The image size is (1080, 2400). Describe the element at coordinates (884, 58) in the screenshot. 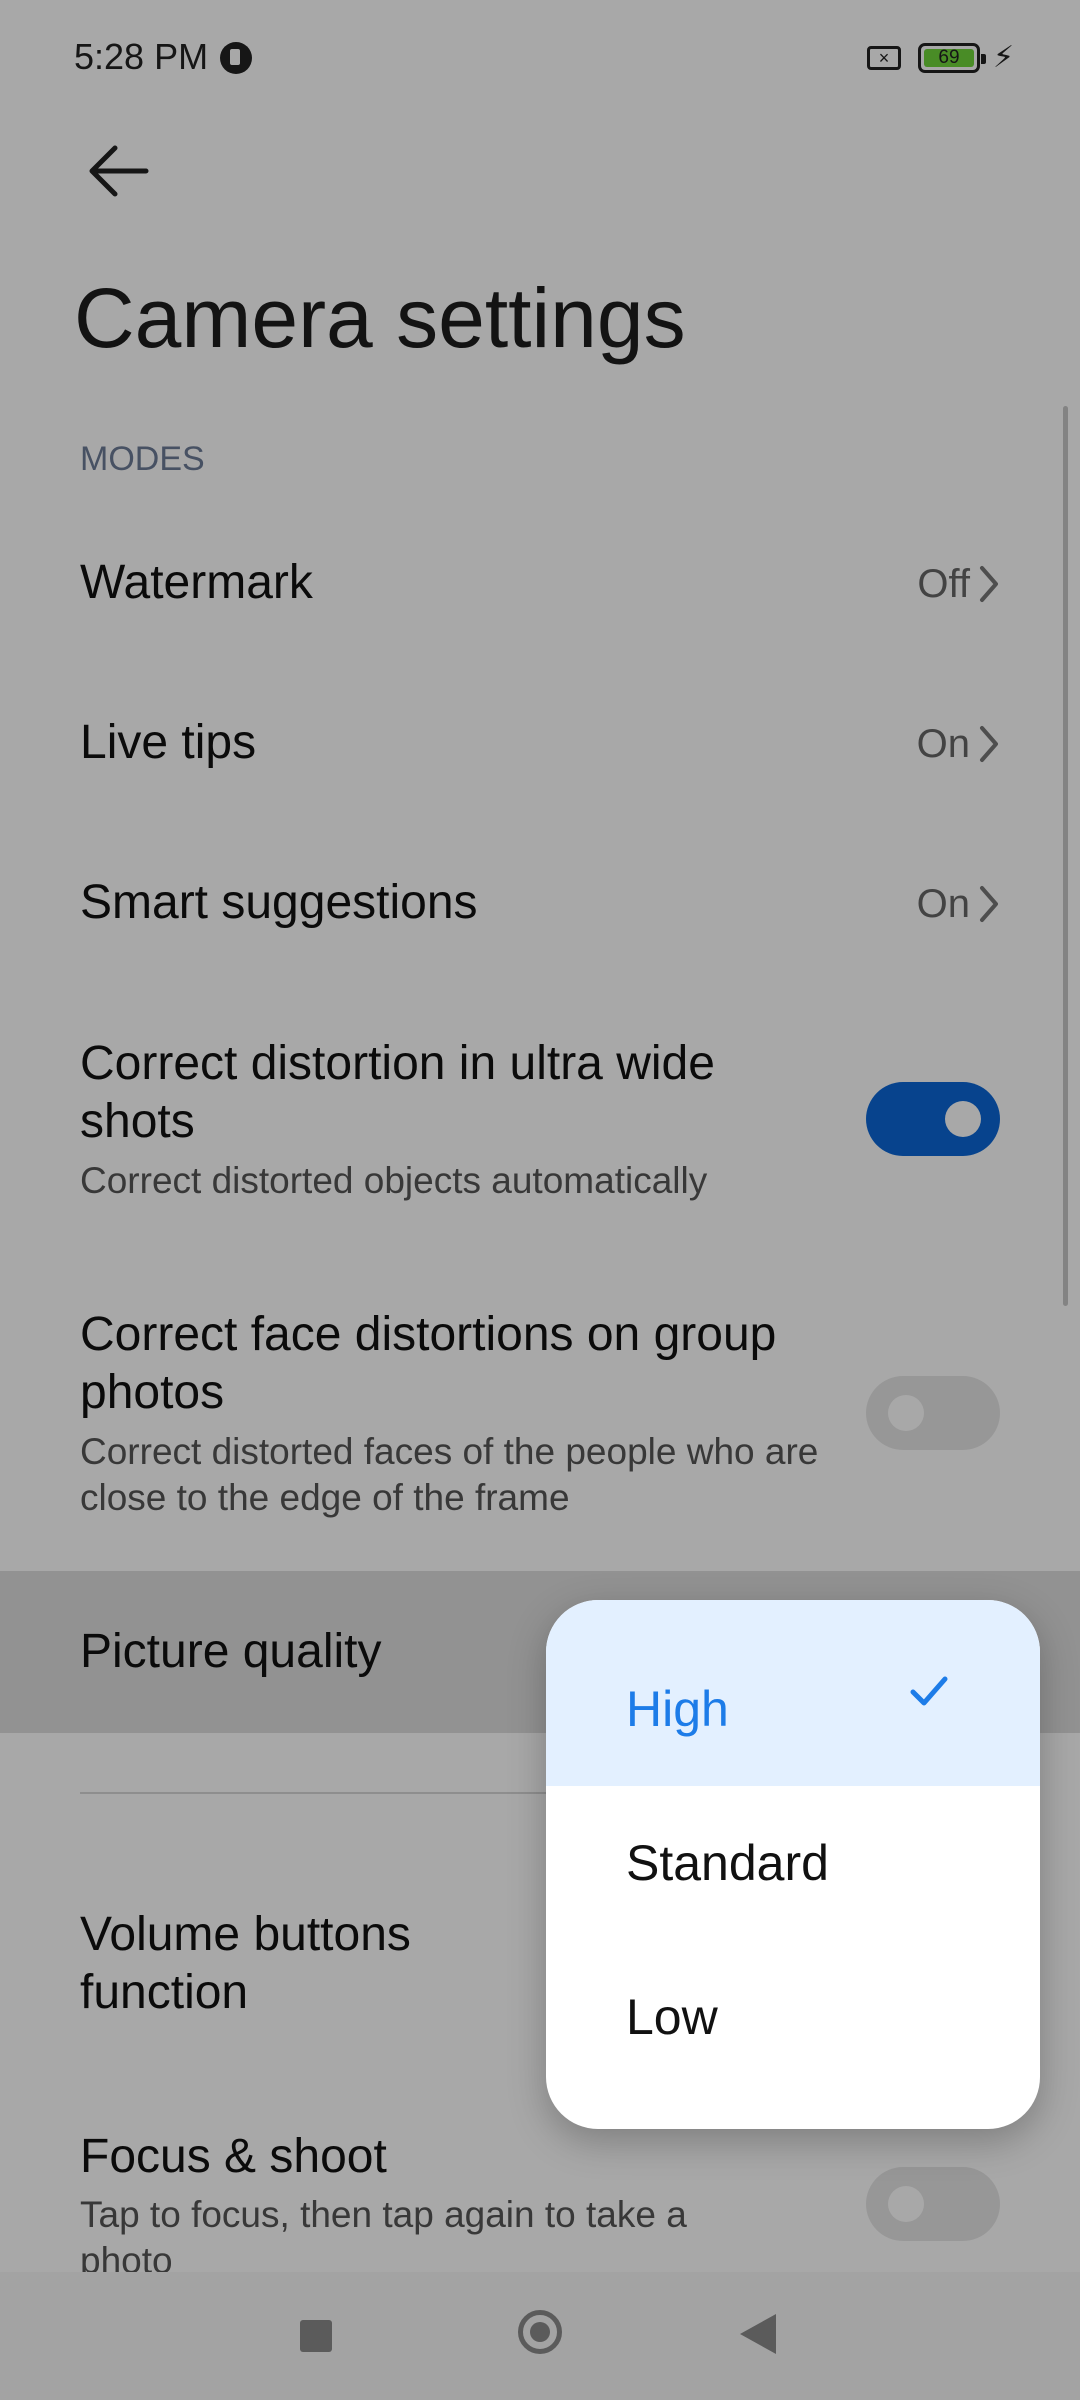

I see `no-sim-icon: ×` at that location.